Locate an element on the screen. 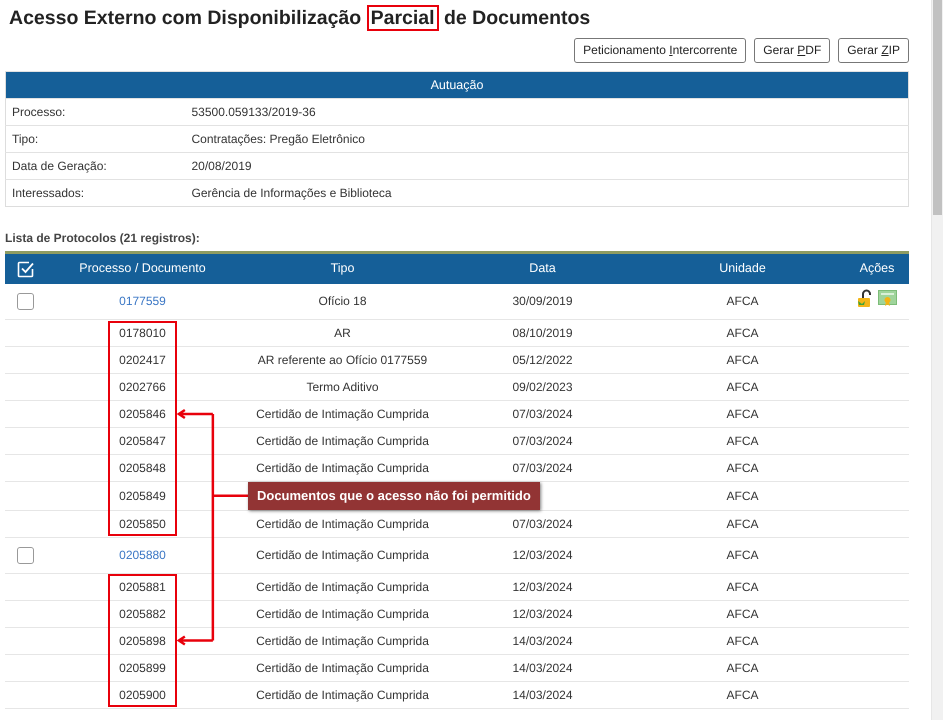 The height and width of the screenshot is (720, 943). padlock-icon is located at coordinates (865, 298).